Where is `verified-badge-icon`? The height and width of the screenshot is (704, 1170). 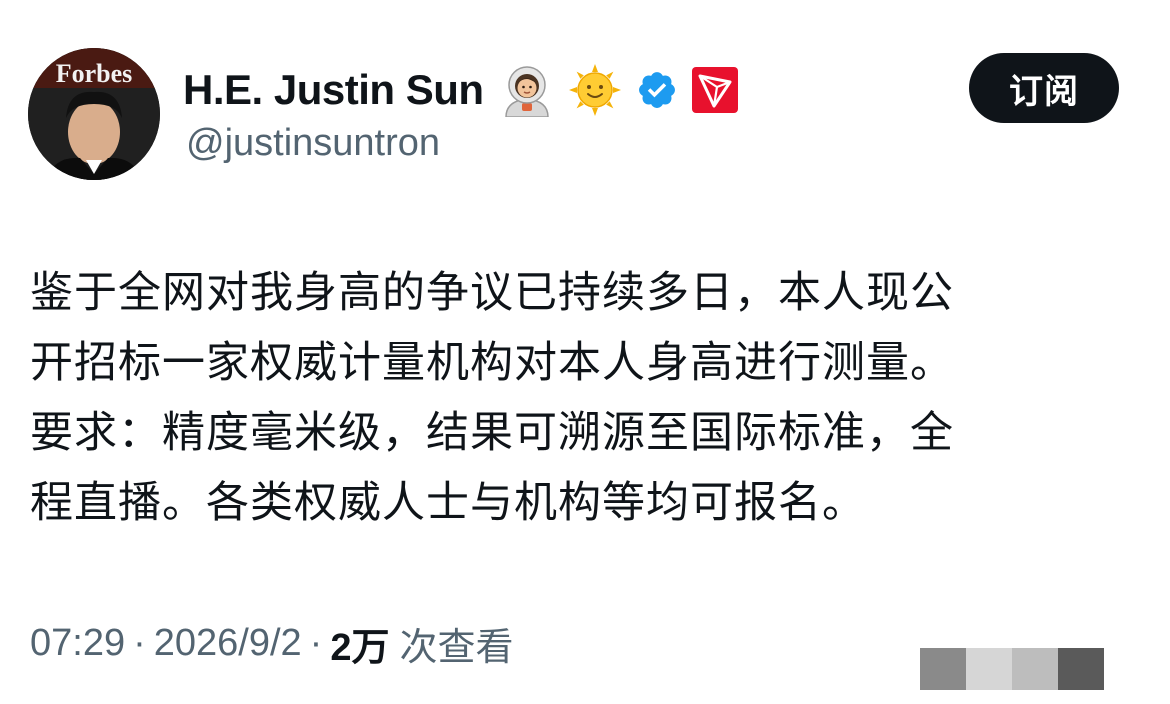 verified-badge-icon is located at coordinates (657, 90).